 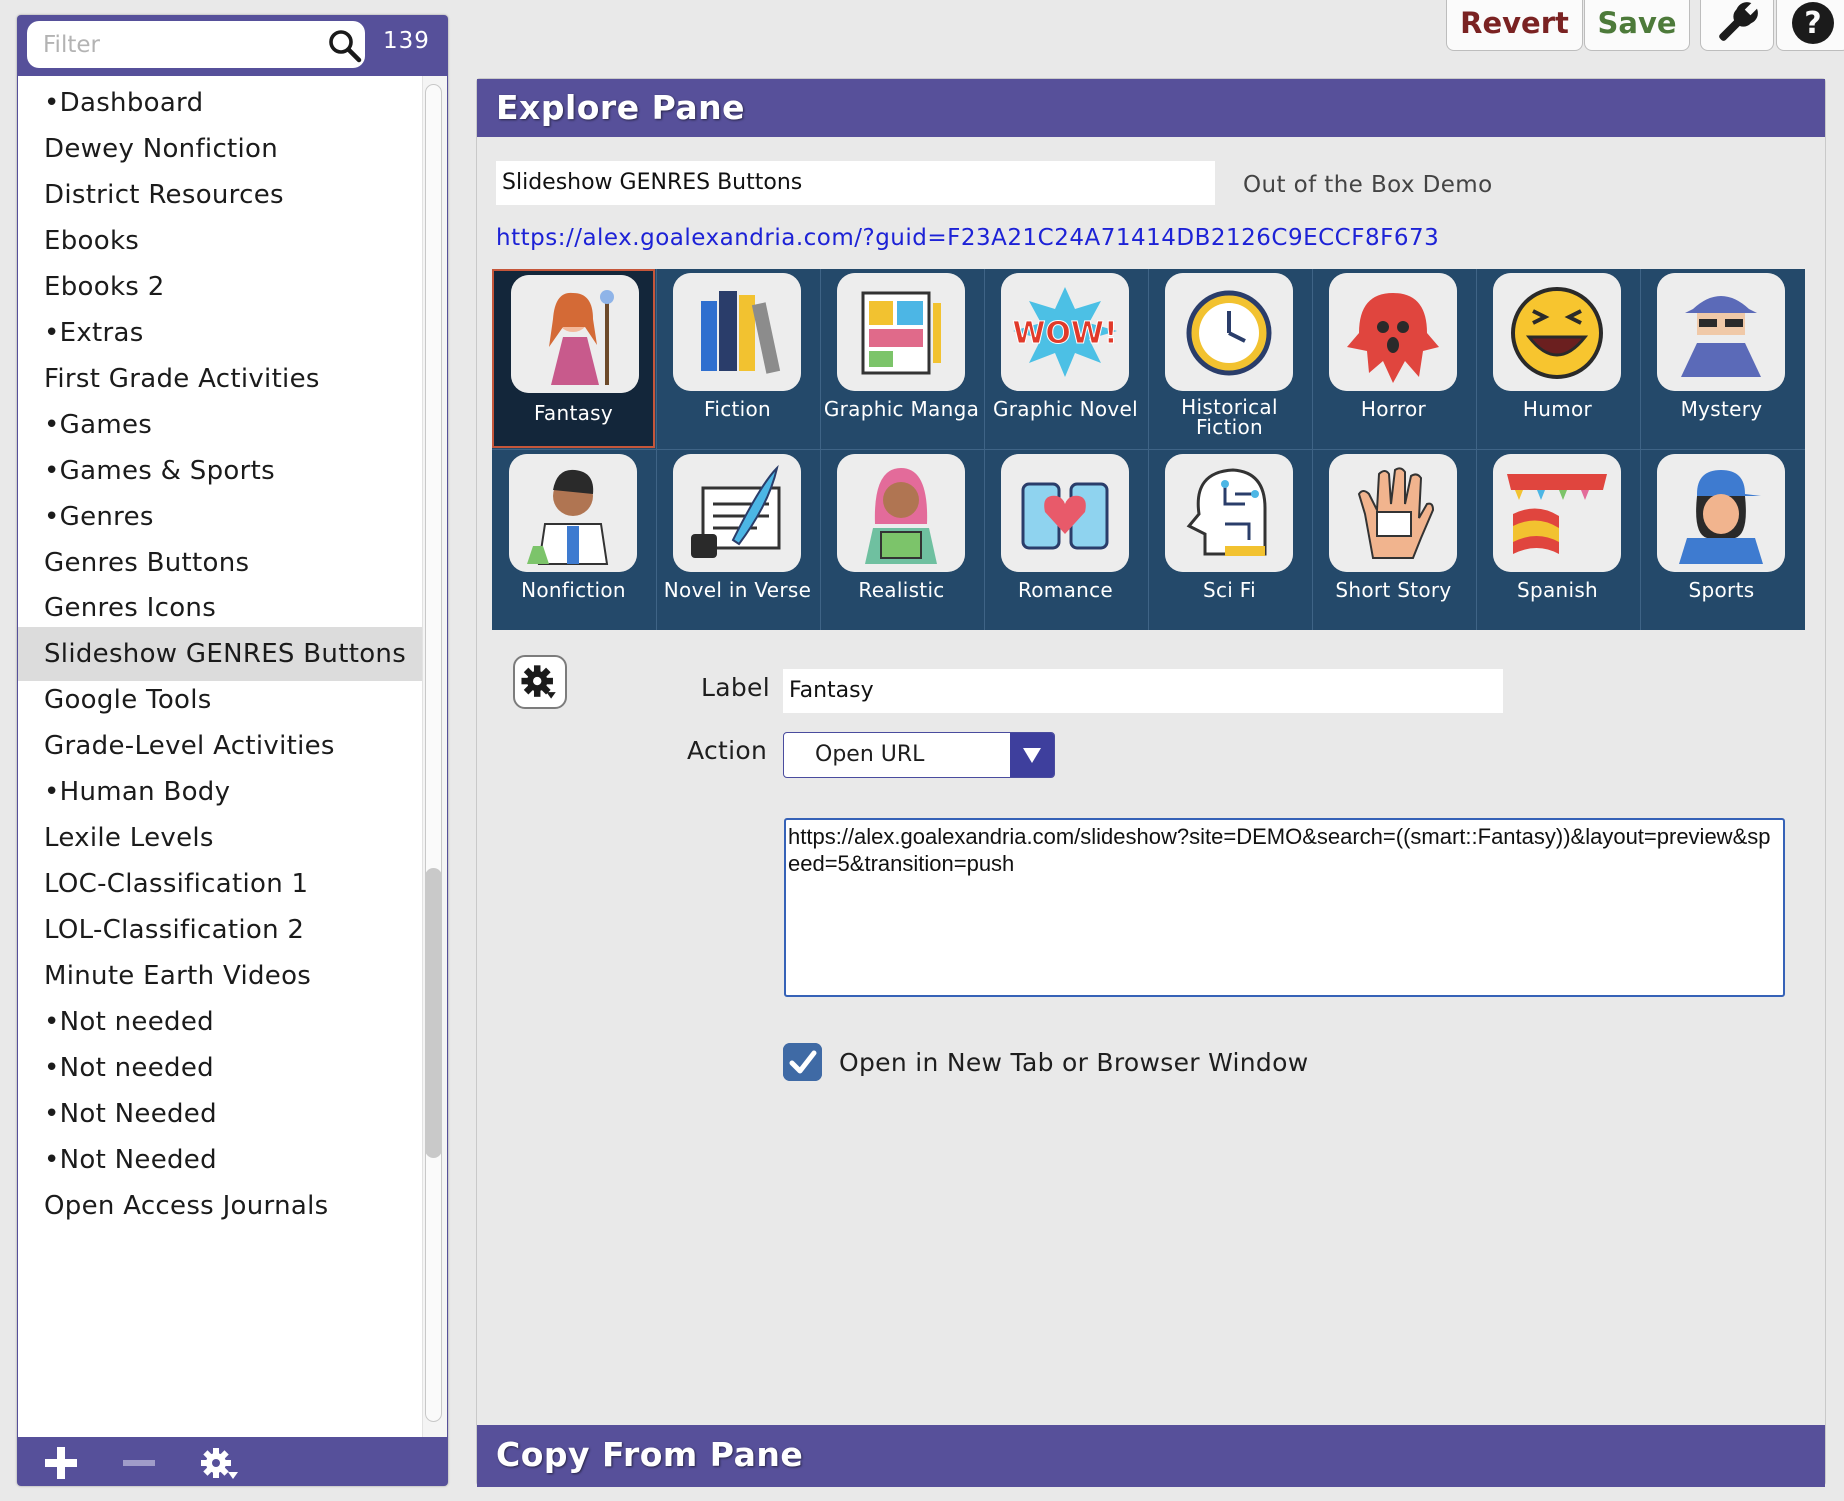 What do you see at coordinates (1393, 513) in the screenshot?
I see `short-story-icon` at bounding box center [1393, 513].